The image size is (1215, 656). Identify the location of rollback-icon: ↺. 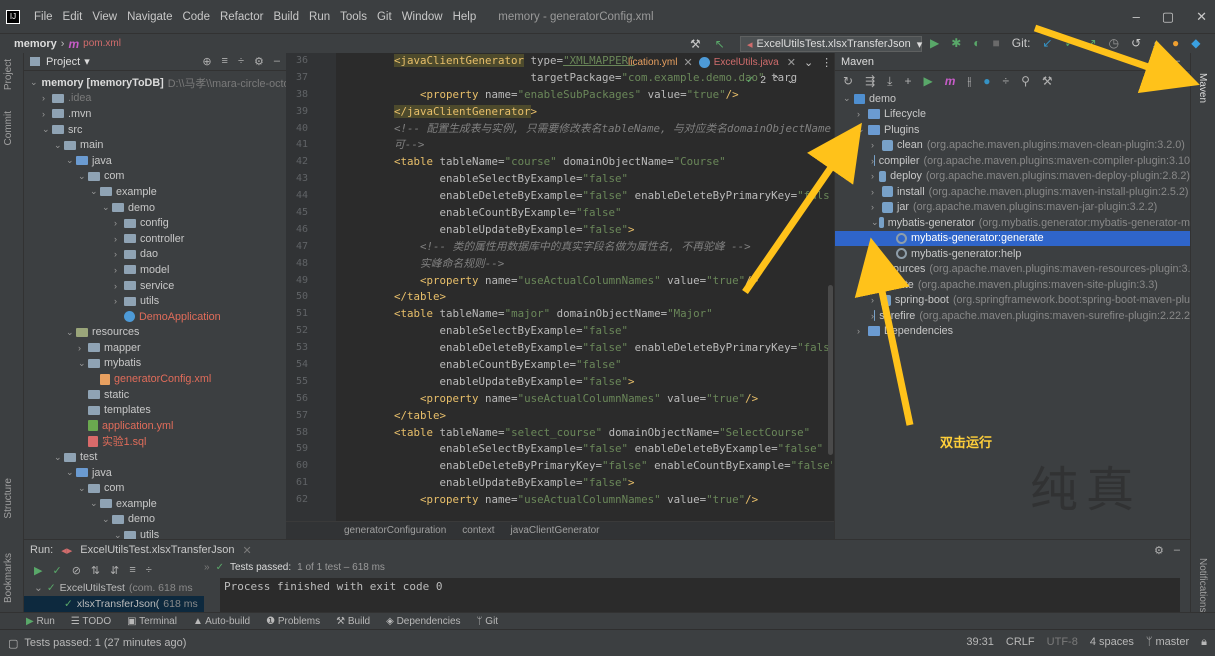
(1136, 43).